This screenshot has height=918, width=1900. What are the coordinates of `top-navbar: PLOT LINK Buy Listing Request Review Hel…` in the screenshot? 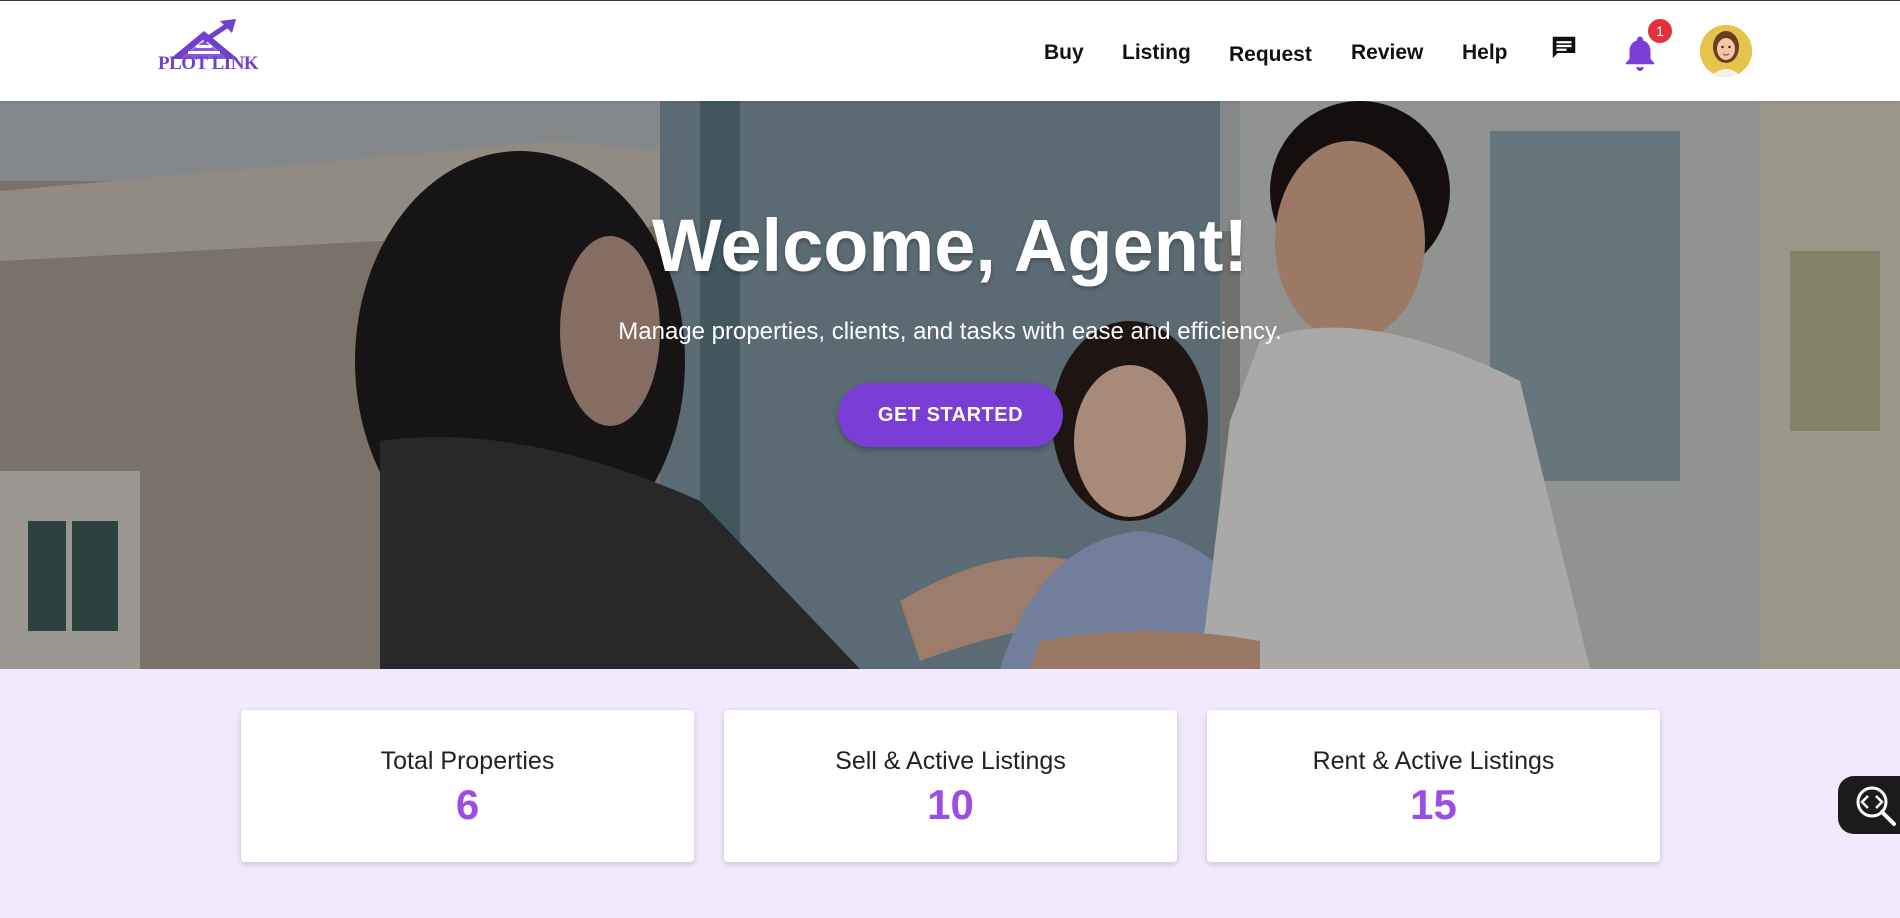 It's located at (950, 50).